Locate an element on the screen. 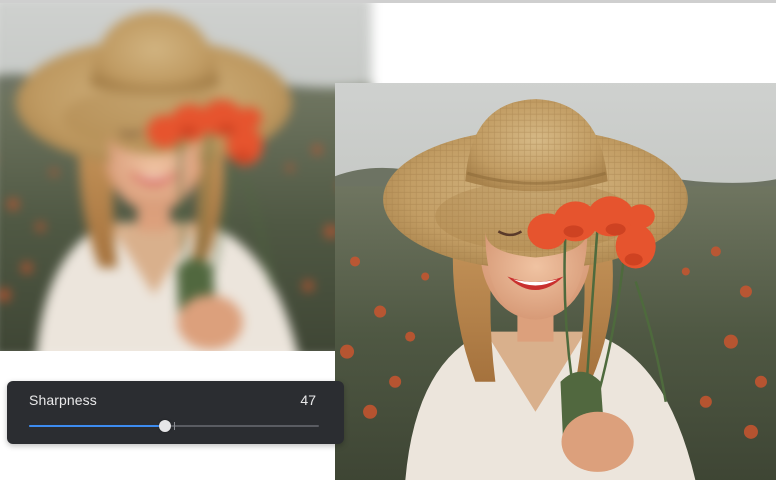 The height and width of the screenshot is (480, 776). sharpness-slider is located at coordinates (174, 426).